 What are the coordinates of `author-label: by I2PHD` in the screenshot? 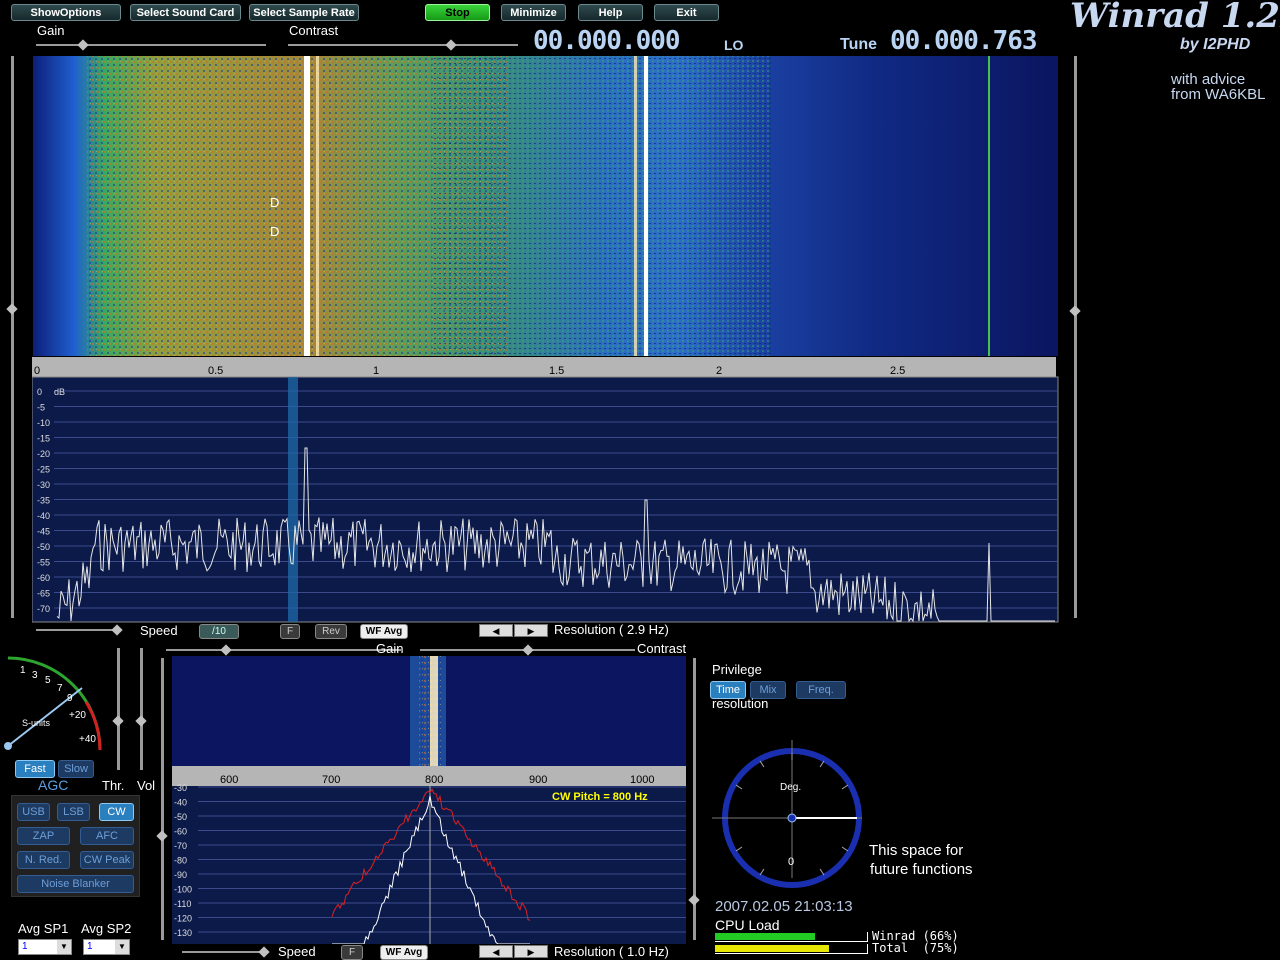 It's located at (1215, 44).